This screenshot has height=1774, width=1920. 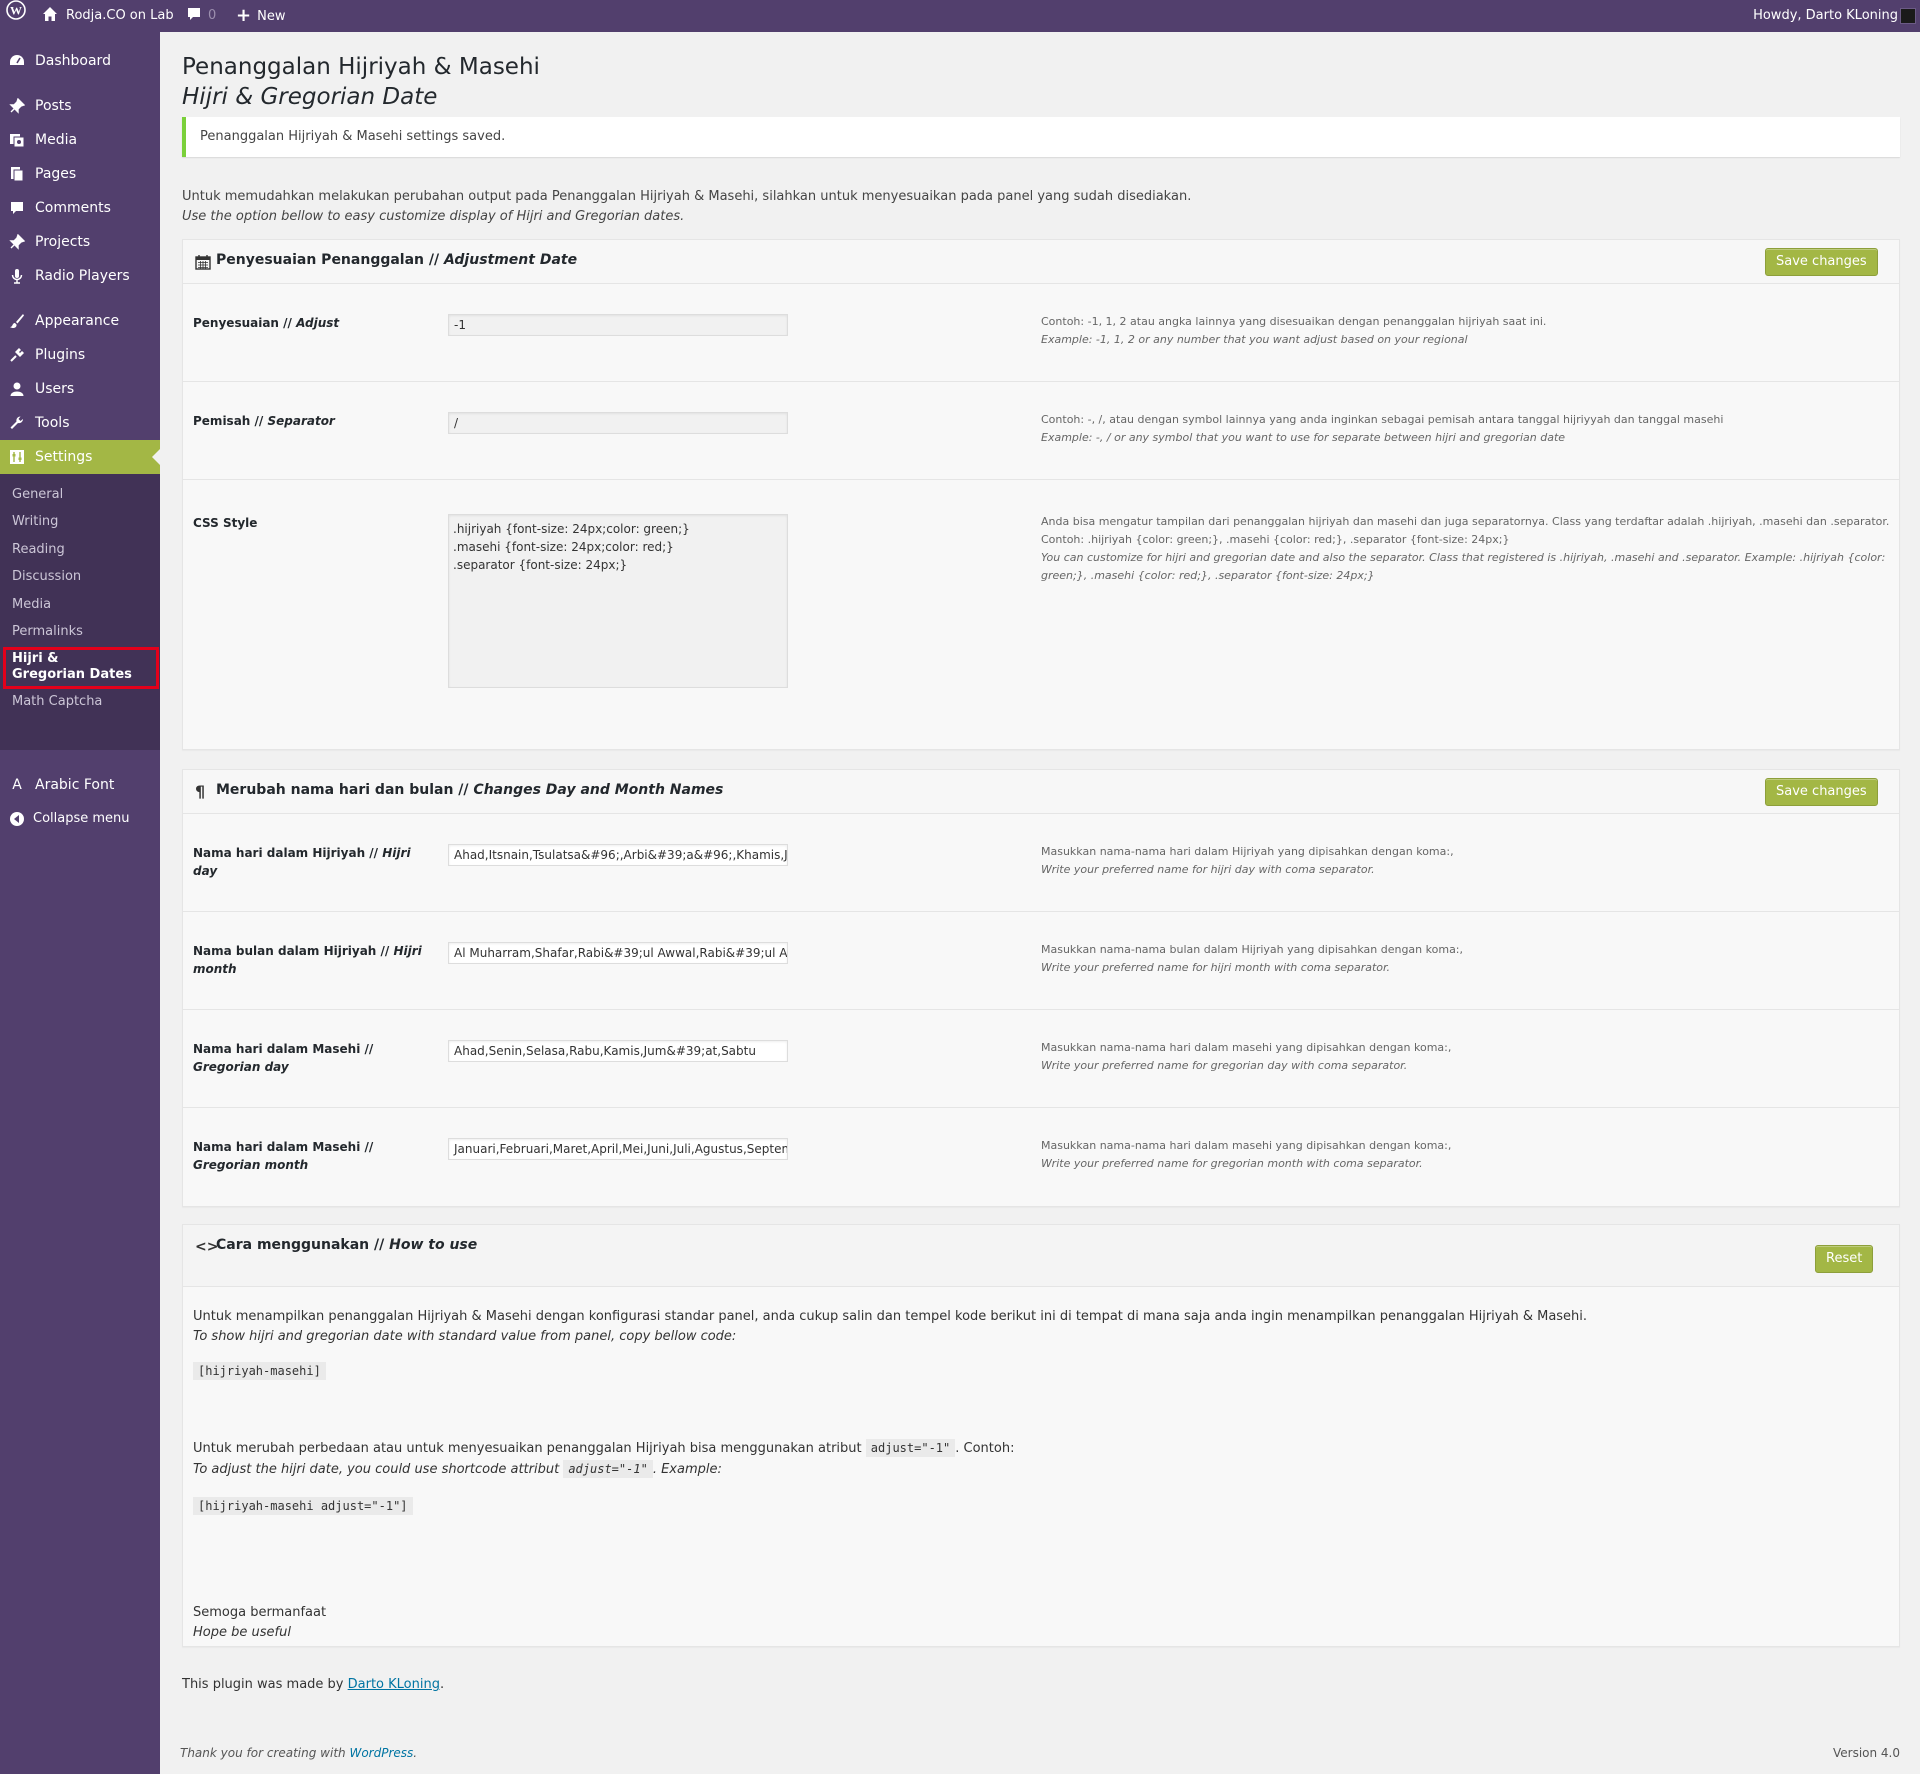 What do you see at coordinates (608, 1469) in the screenshot?
I see `adjust-attribute-code: adjust="-1"` at bounding box center [608, 1469].